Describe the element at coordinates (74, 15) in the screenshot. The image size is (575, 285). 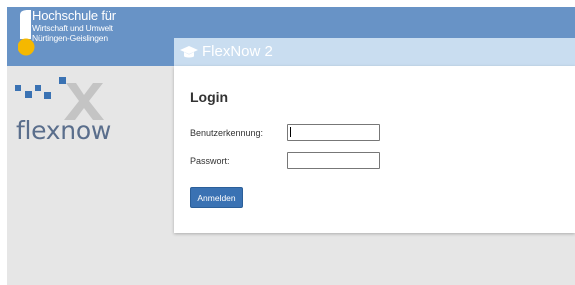
I see `university-name-line1: Hochschule für` at that location.